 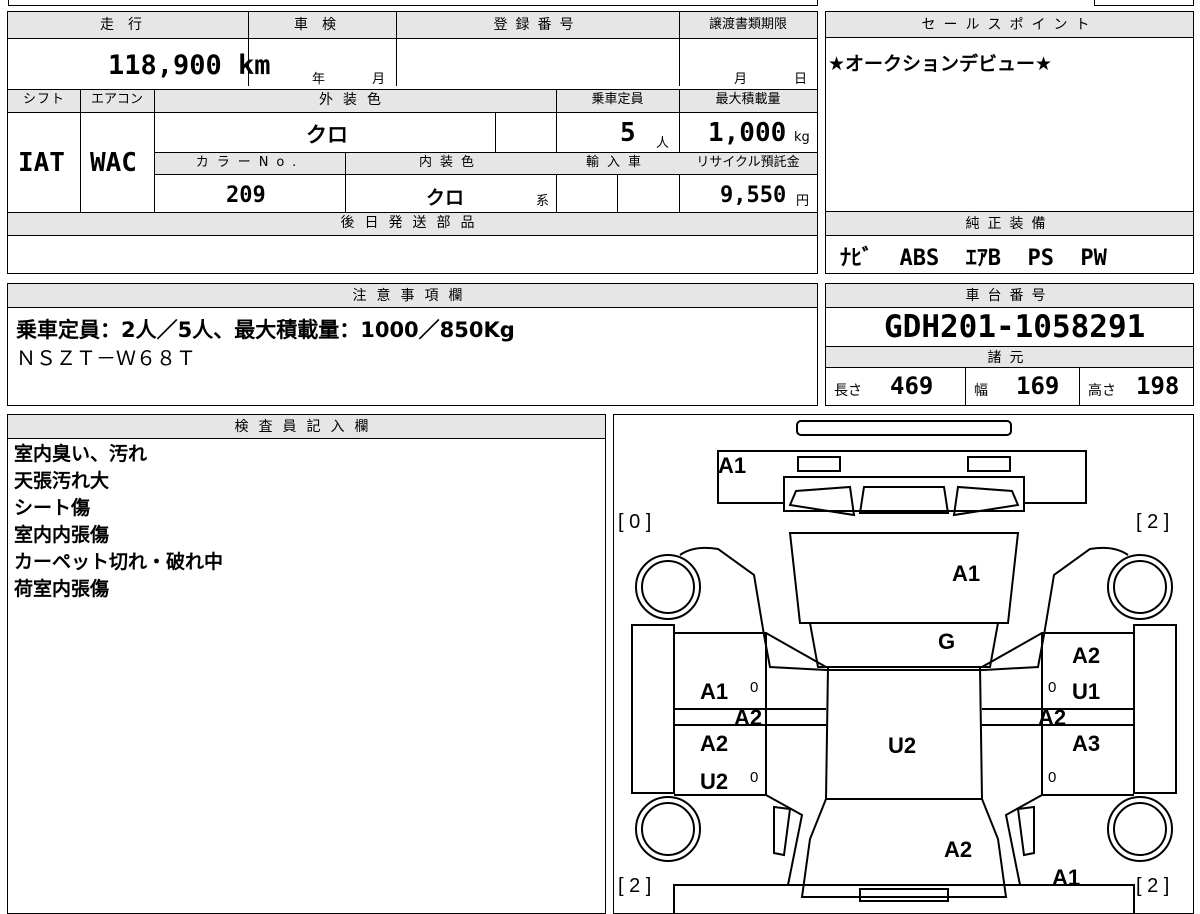 What do you see at coordinates (1086, 743) in the screenshot?
I see `mark-right-rear-door: A3` at bounding box center [1086, 743].